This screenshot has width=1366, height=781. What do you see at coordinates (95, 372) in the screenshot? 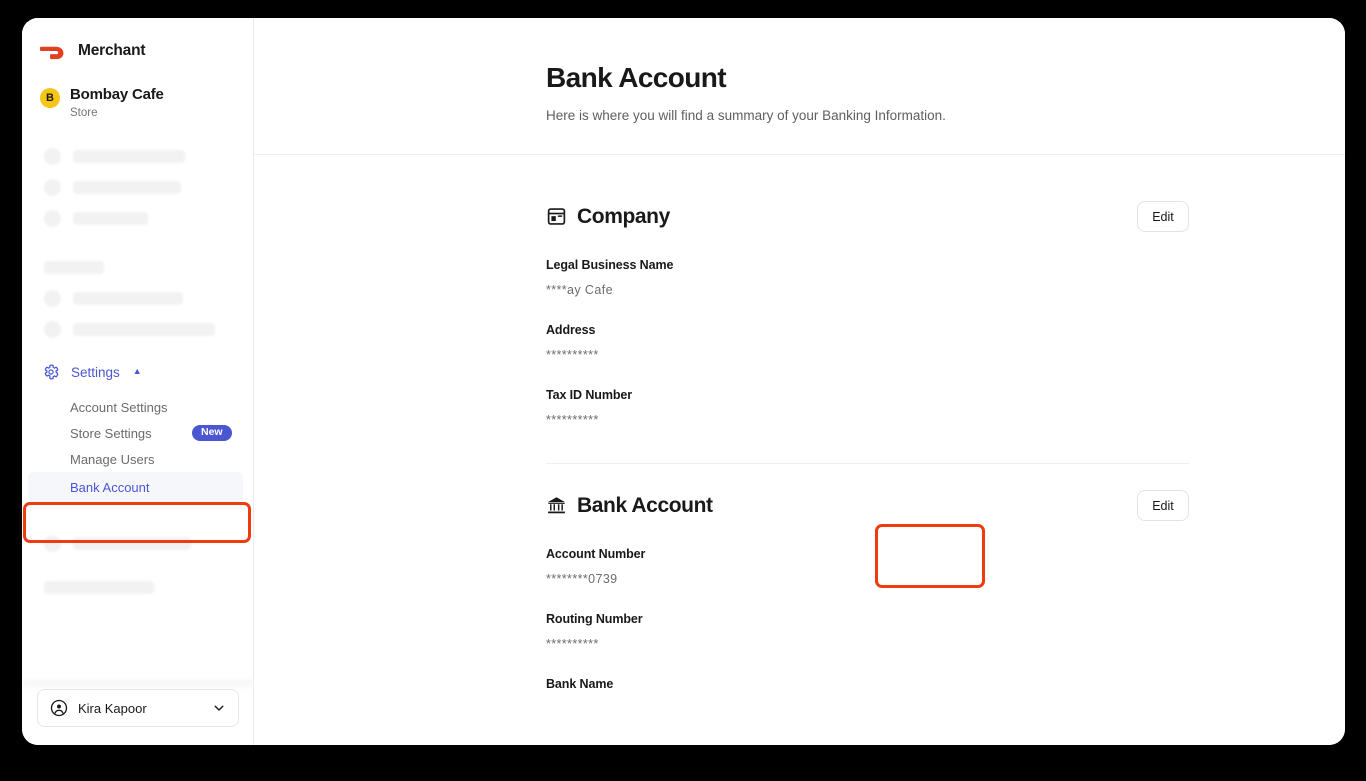
I see `settings-label: Settings` at bounding box center [95, 372].